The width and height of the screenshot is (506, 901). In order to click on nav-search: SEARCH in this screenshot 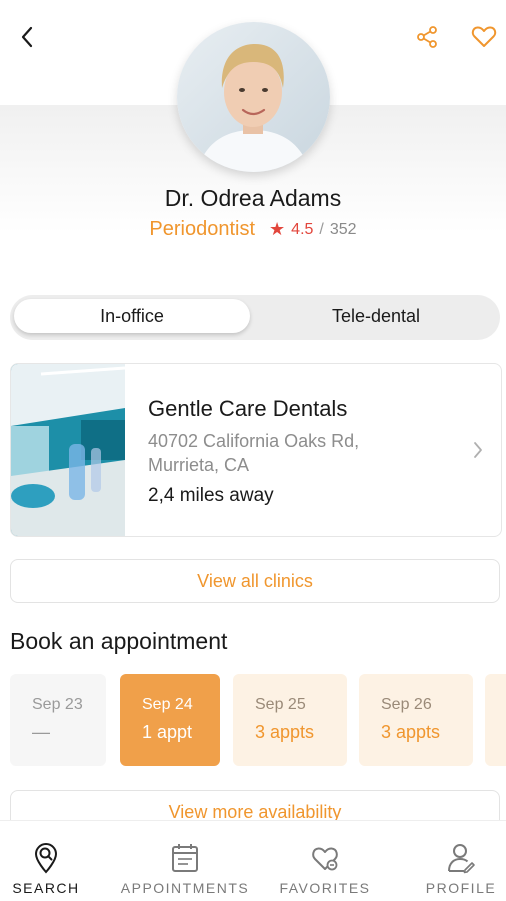, I will do `click(46, 861)`.